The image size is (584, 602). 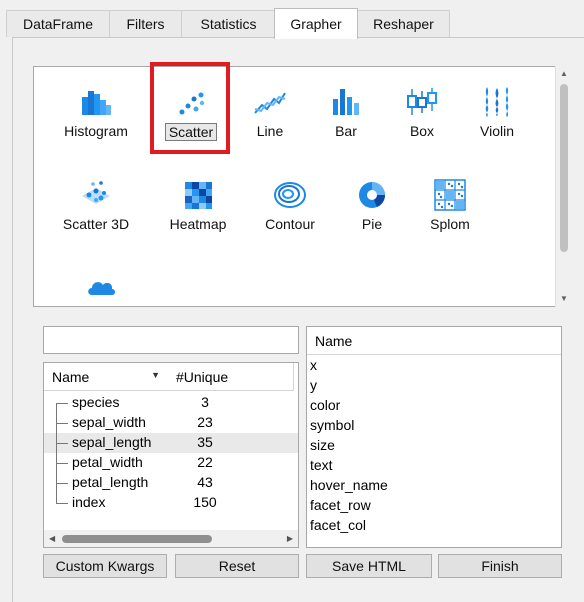 What do you see at coordinates (270, 103) in the screenshot?
I see `line-icon` at bounding box center [270, 103].